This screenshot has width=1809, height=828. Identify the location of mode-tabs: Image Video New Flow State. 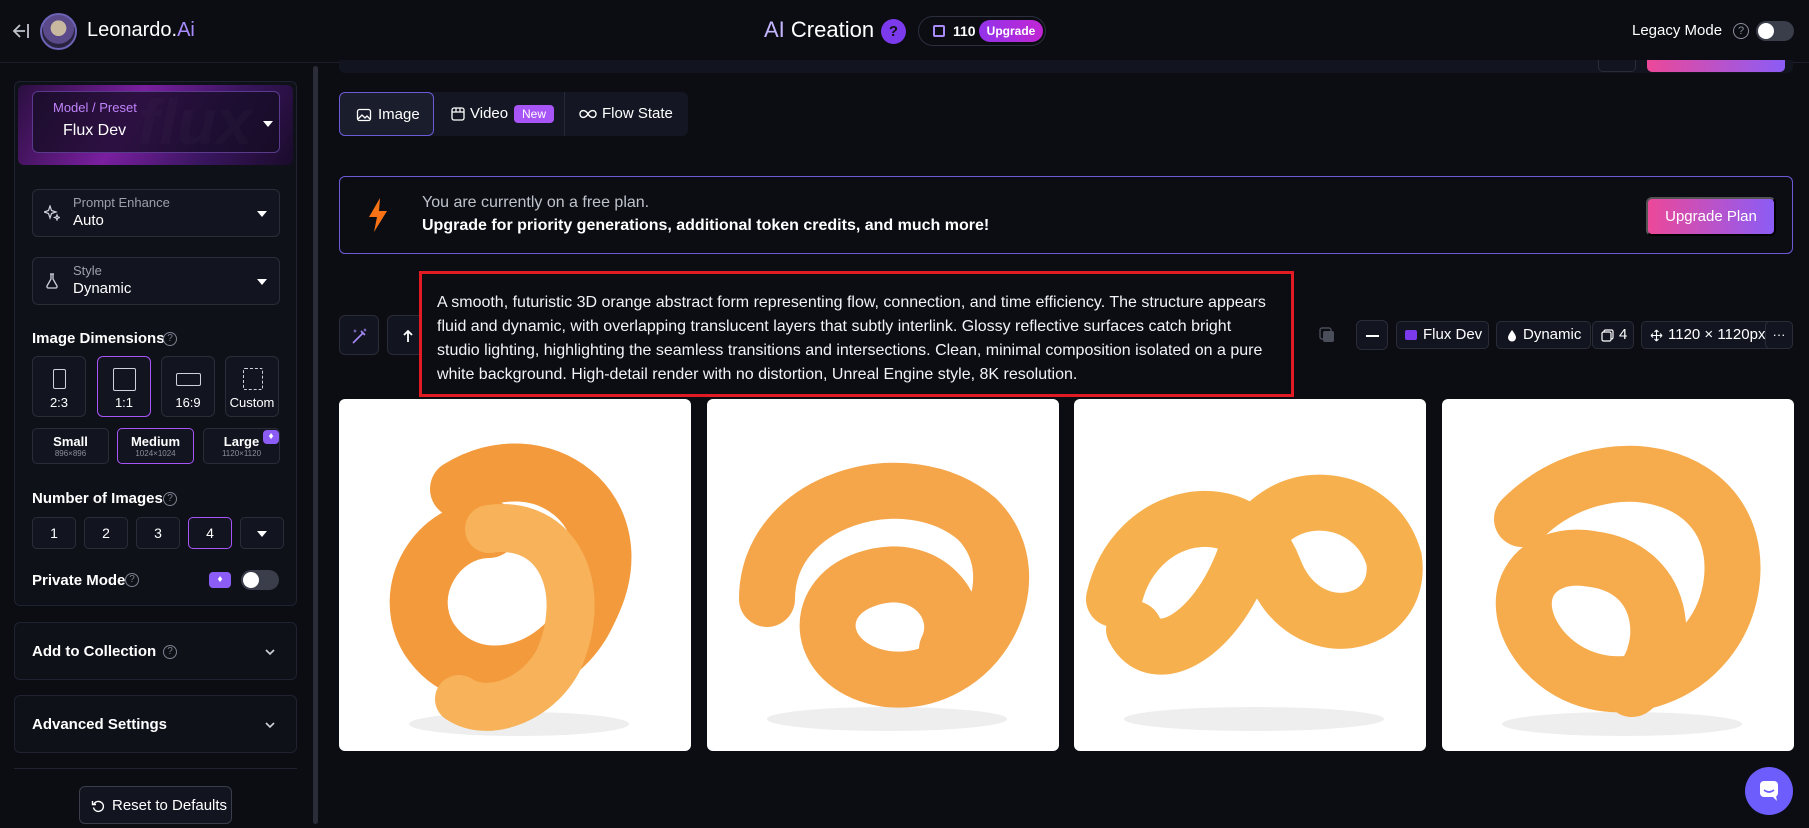
(513, 114).